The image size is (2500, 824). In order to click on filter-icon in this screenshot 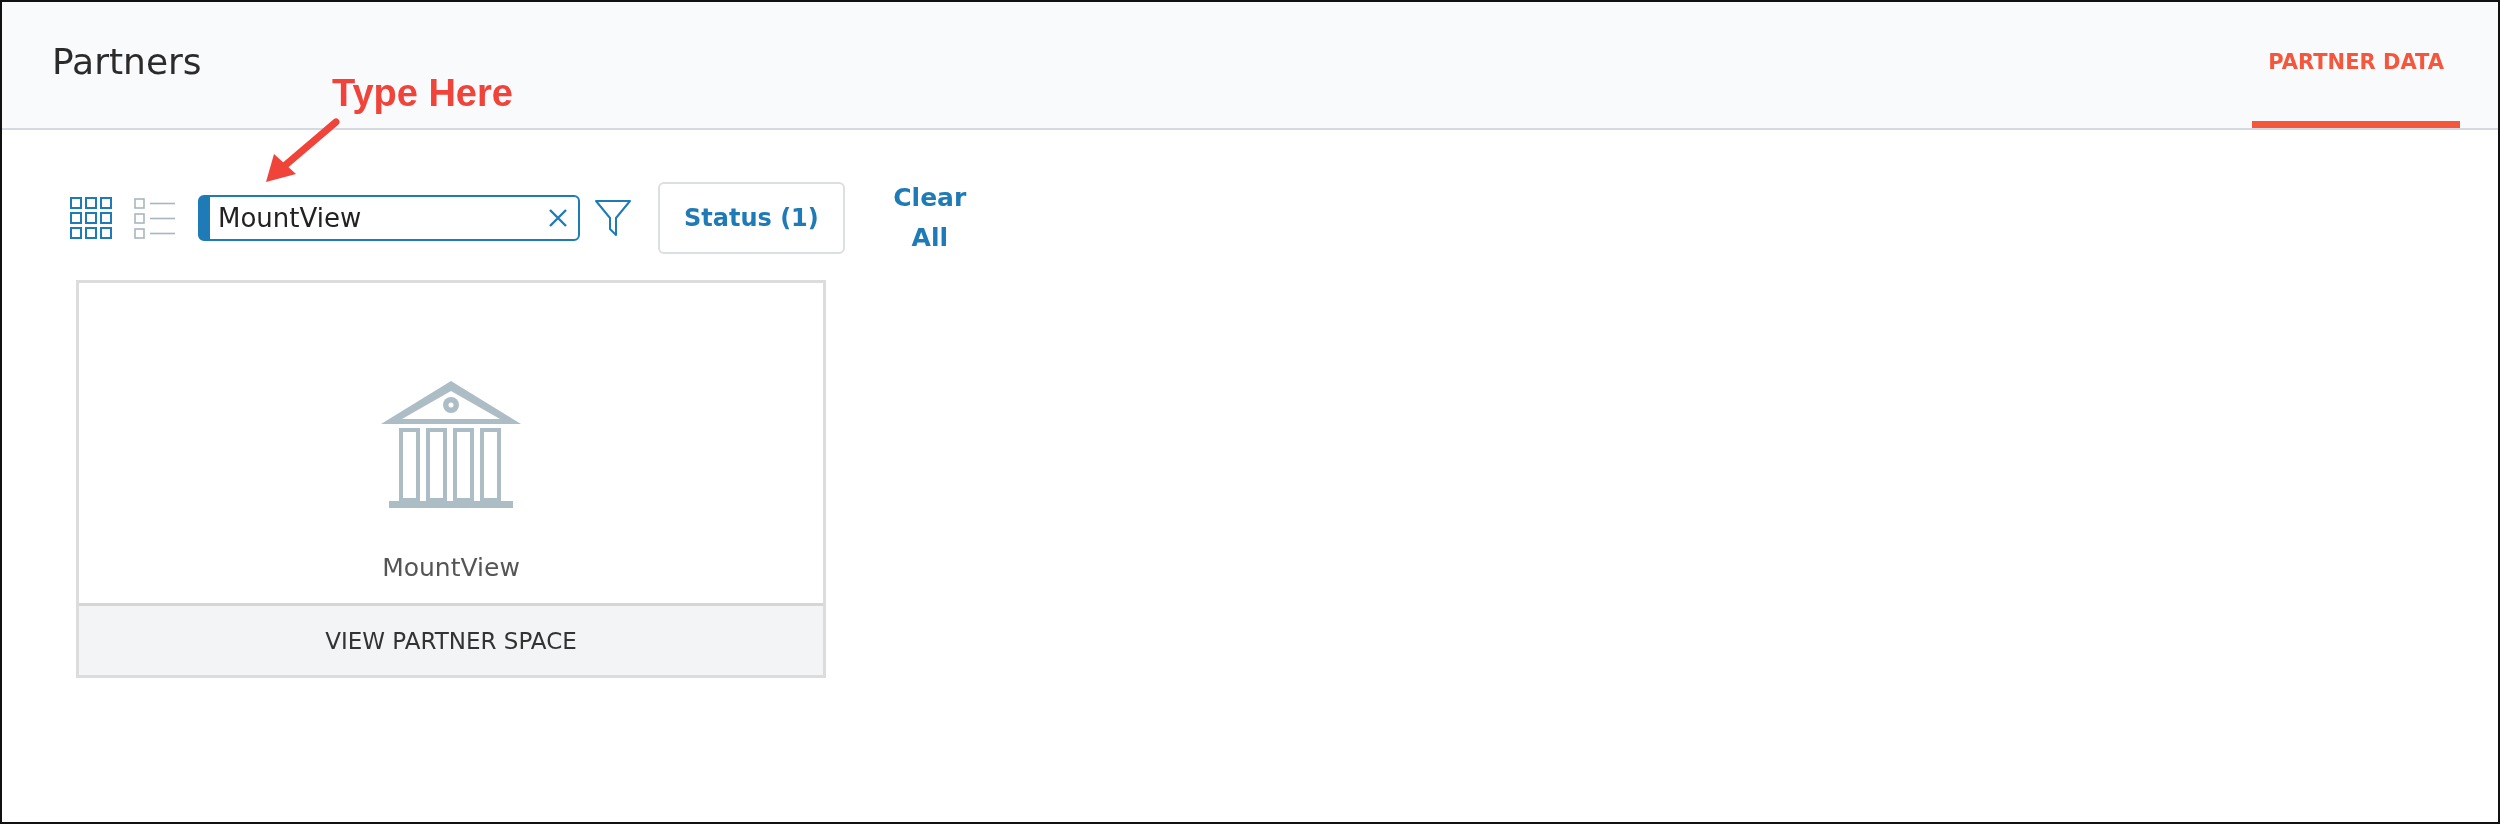, I will do `click(613, 218)`.